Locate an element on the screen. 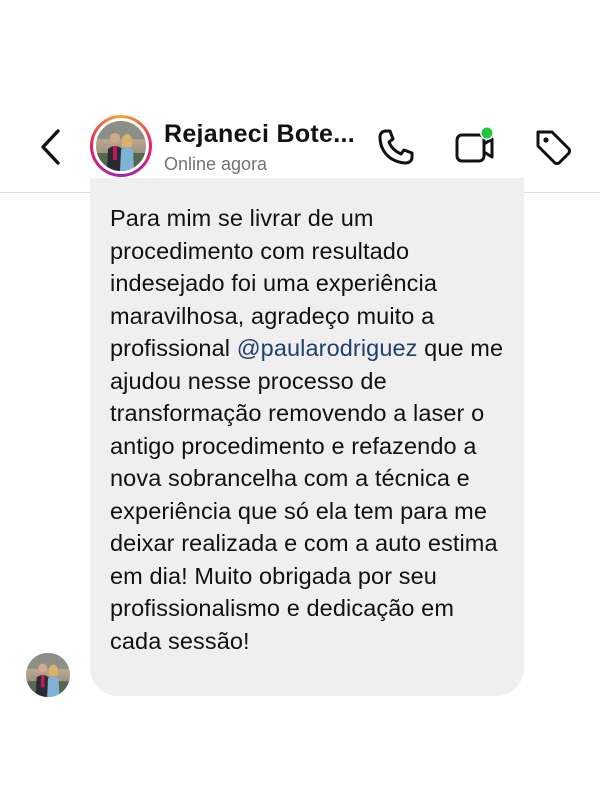 The image size is (600, 800). back-button is located at coordinates (51, 147).